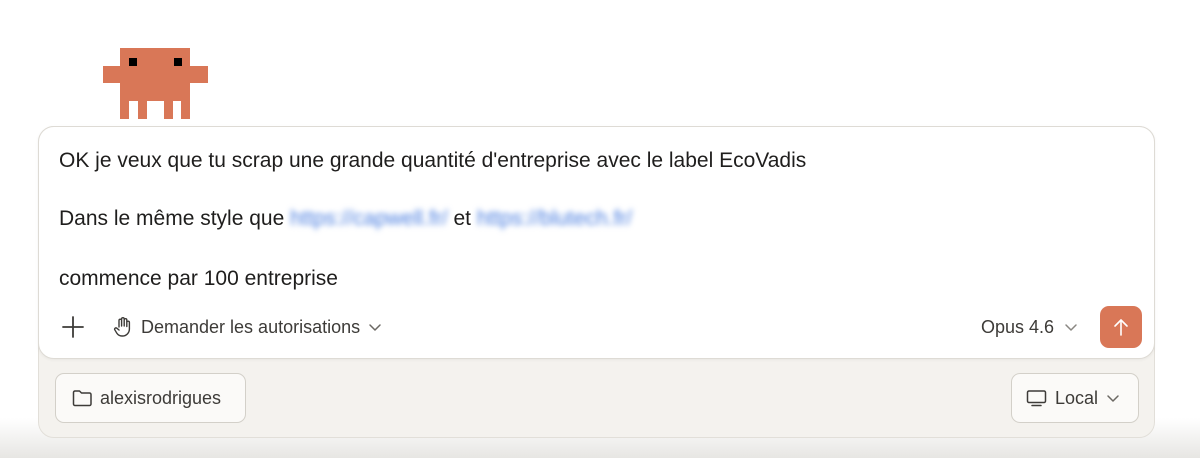  I want to click on hand-icon, so click(122, 327).